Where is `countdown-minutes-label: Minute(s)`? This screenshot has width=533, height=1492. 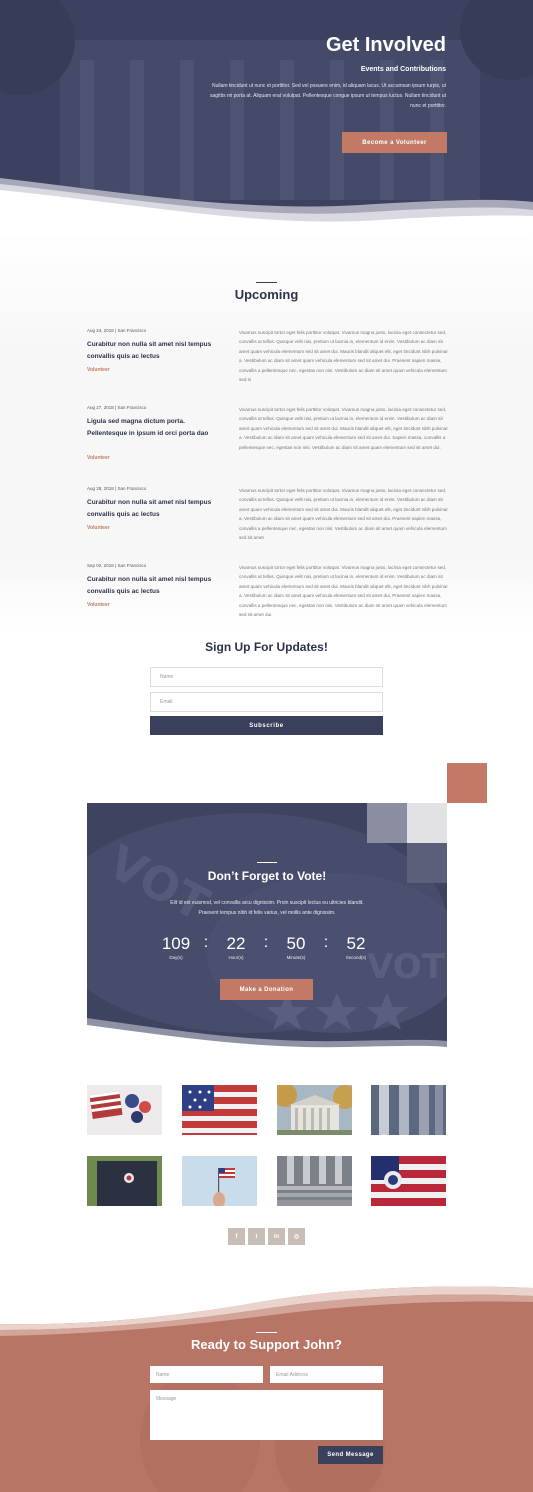
countdown-minutes-label: Minute(s) is located at coordinates (296, 957).